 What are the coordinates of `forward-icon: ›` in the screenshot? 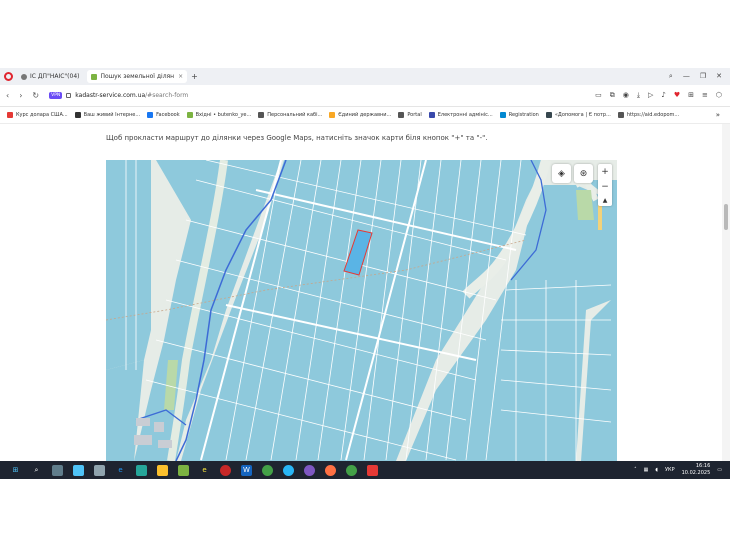 It's located at (20, 95).